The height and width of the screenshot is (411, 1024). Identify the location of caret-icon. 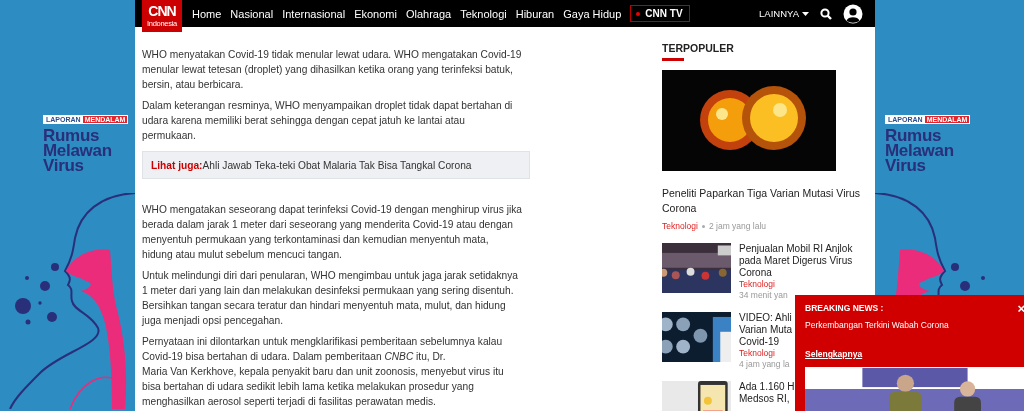
(805, 13).